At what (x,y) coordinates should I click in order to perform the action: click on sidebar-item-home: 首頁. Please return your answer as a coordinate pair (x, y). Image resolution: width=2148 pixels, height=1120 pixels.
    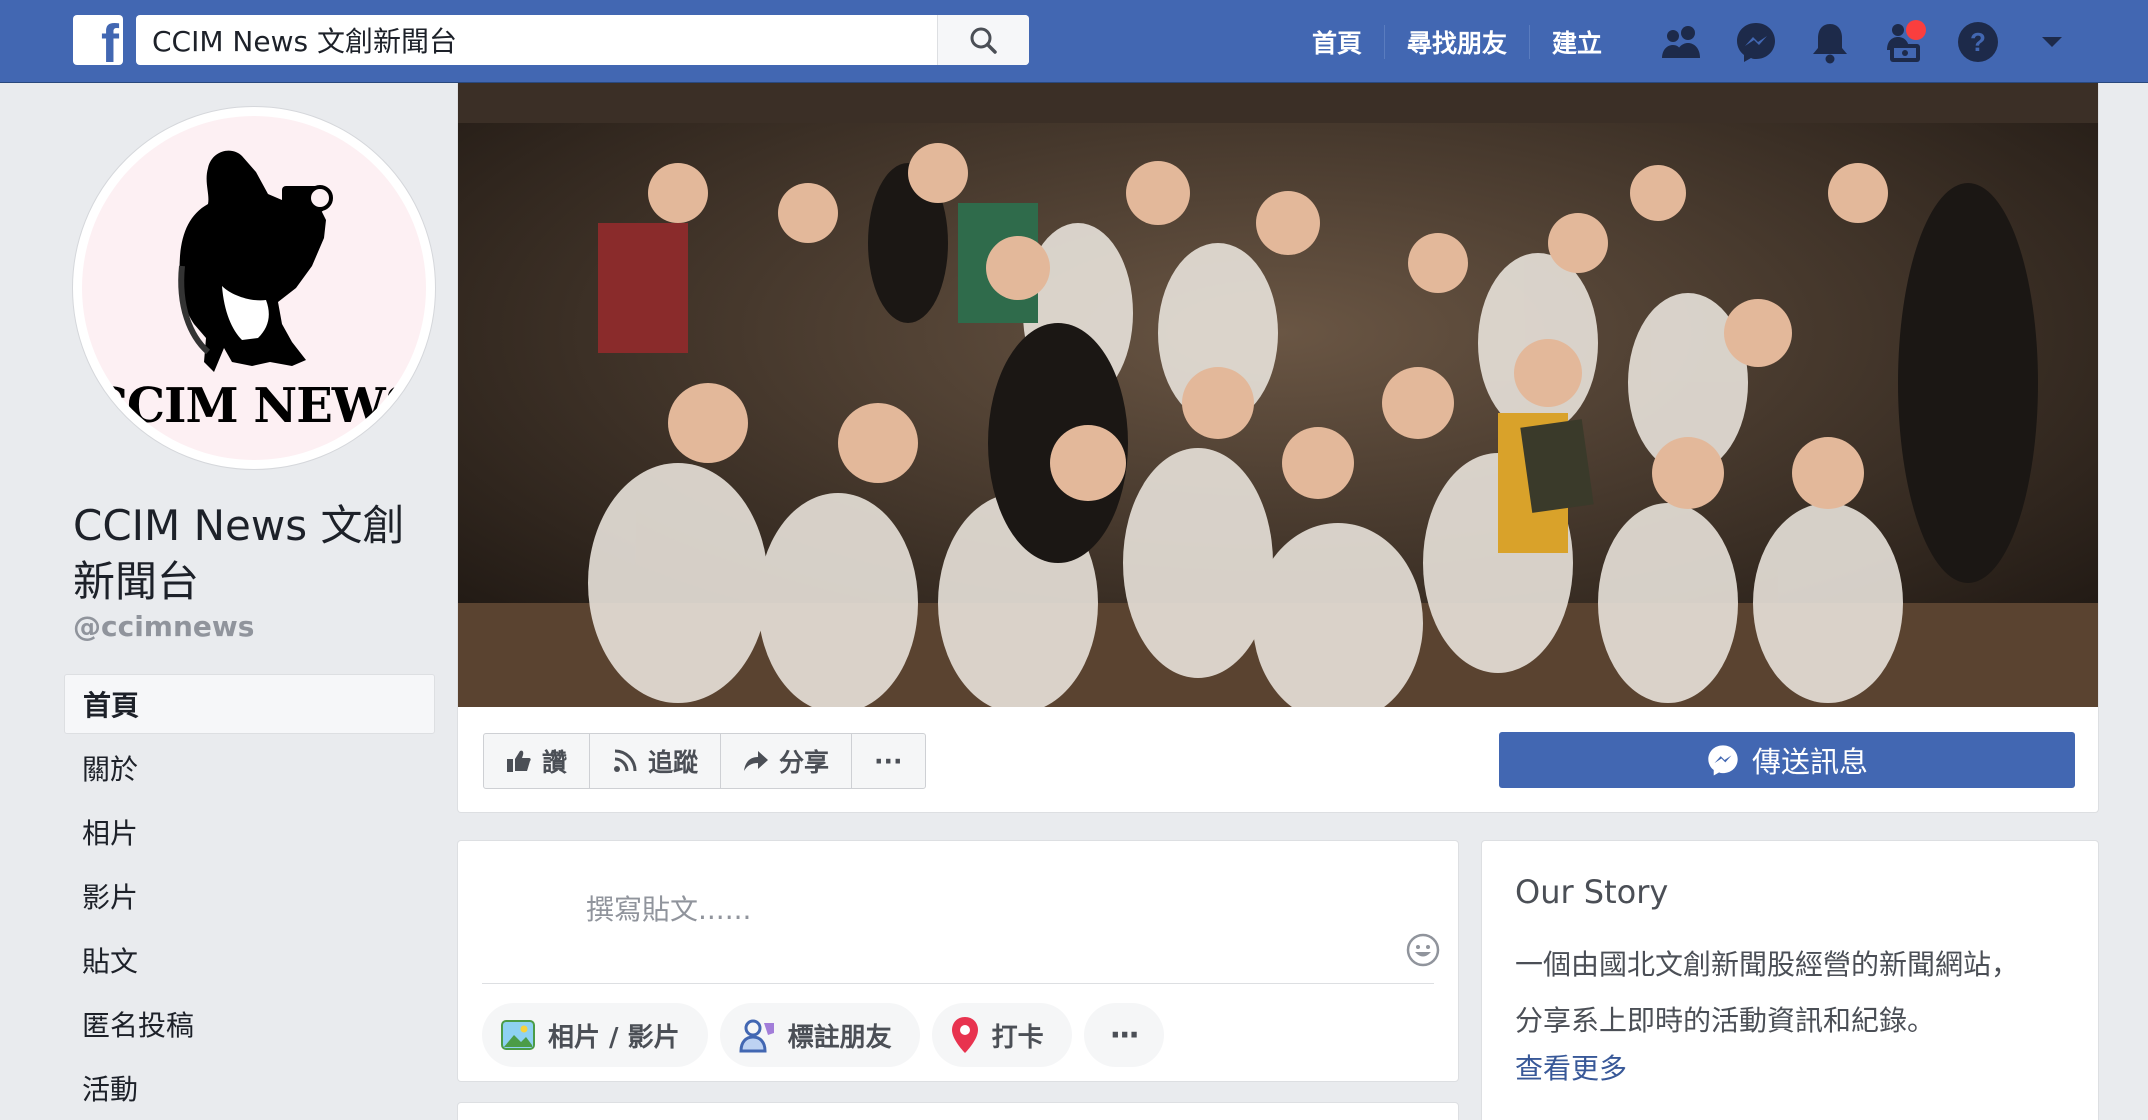
    Looking at the image, I should click on (249, 704).